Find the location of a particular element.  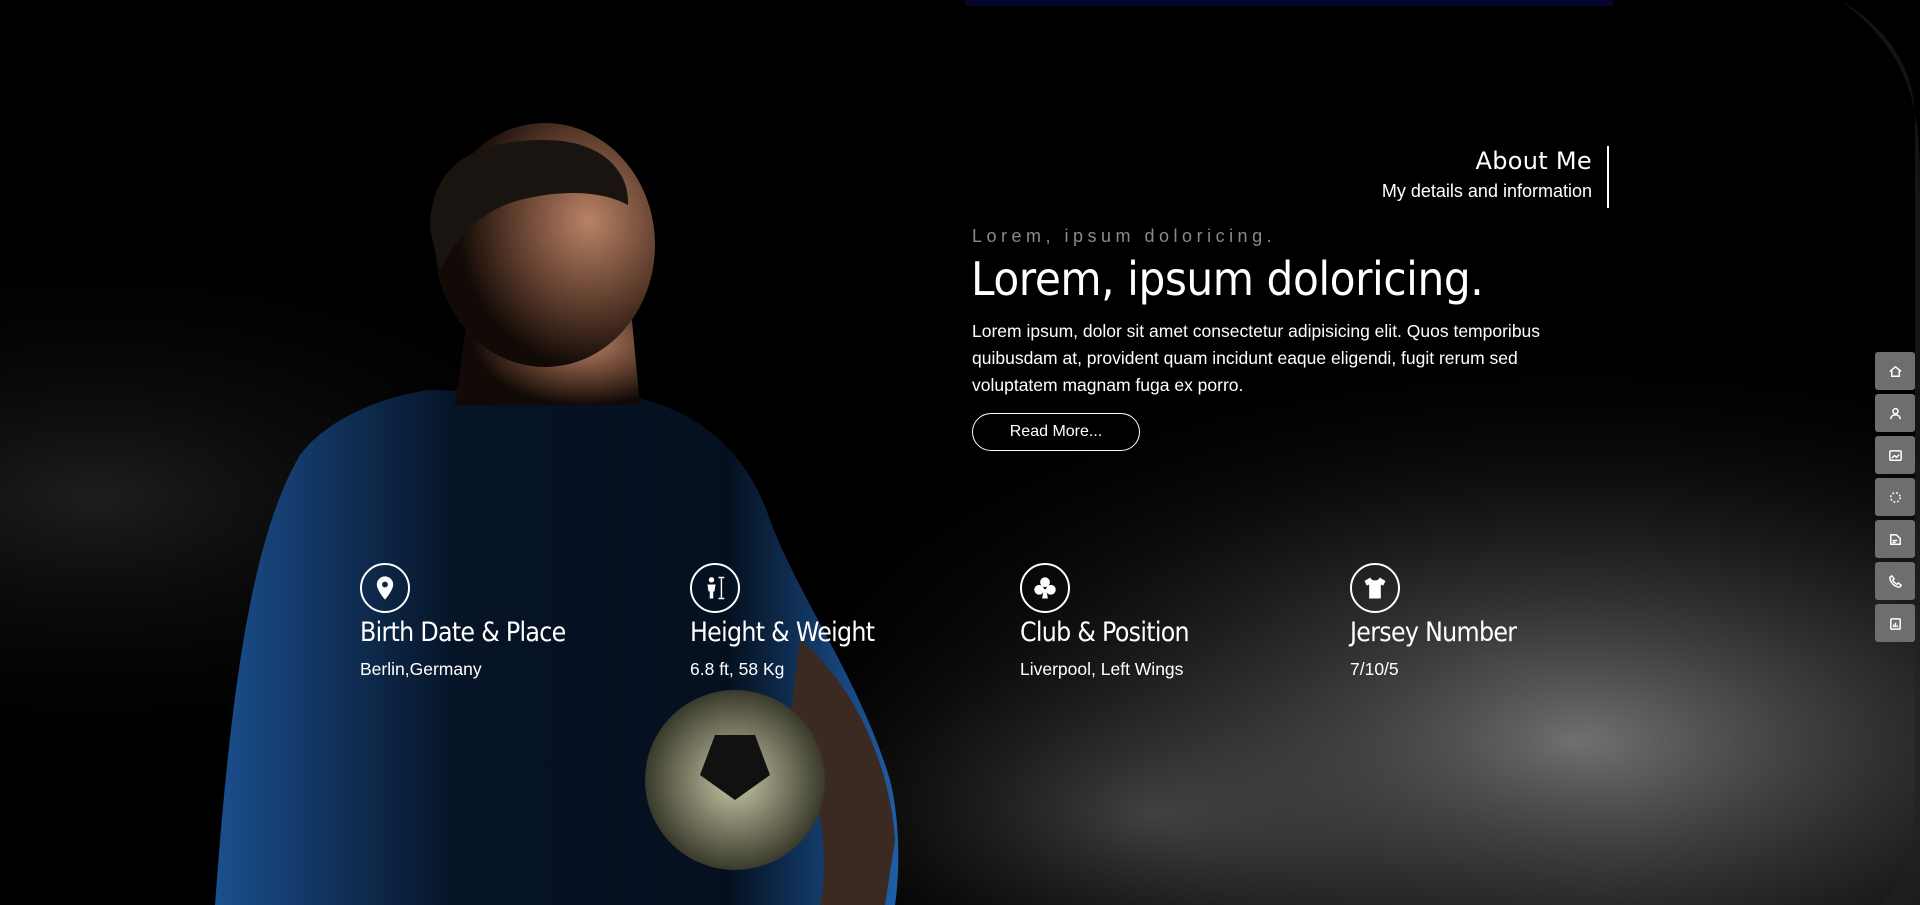

section-header: About Me My details and information is located at coordinates (1495, 177).